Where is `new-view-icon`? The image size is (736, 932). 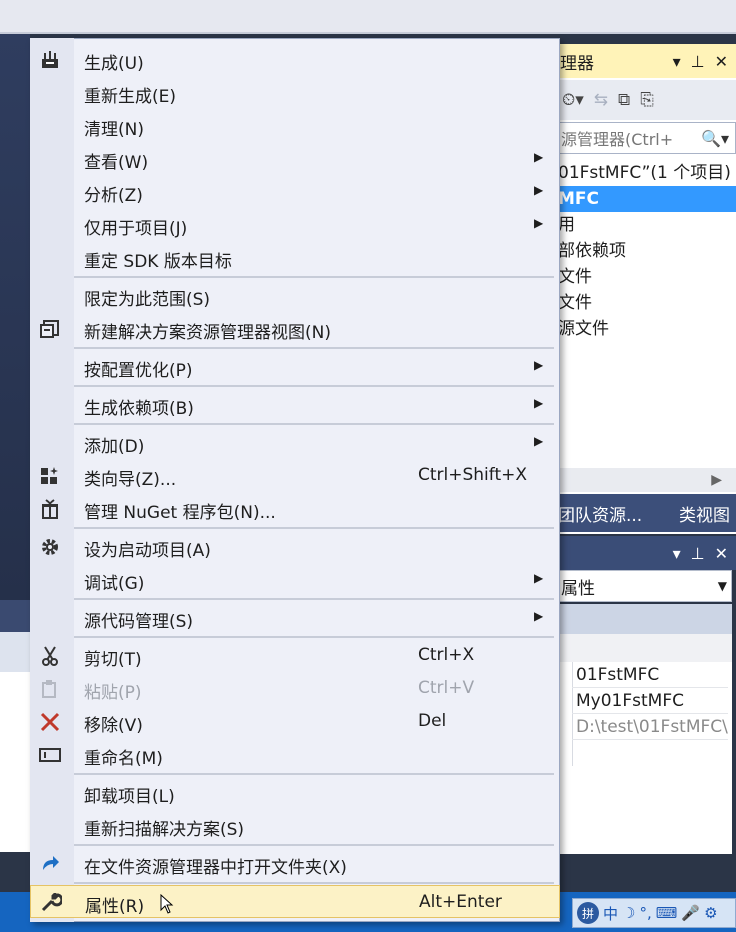 new-view-icon is located at coordinates (50, 329).